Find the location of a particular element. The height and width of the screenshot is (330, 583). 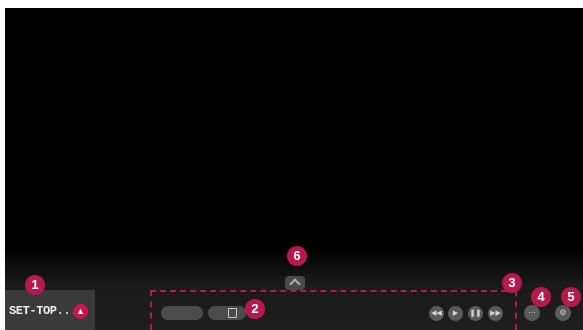

more-options-icon: ⋯ is located at coordinates (532, 313).